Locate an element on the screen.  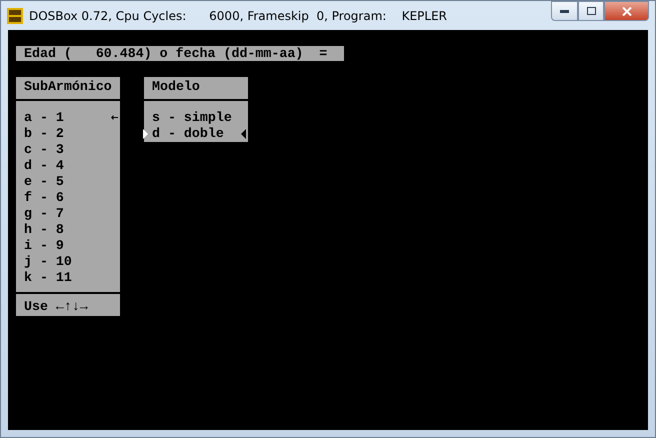
menu-item: f - 6 is located at coordinates (44, 198).